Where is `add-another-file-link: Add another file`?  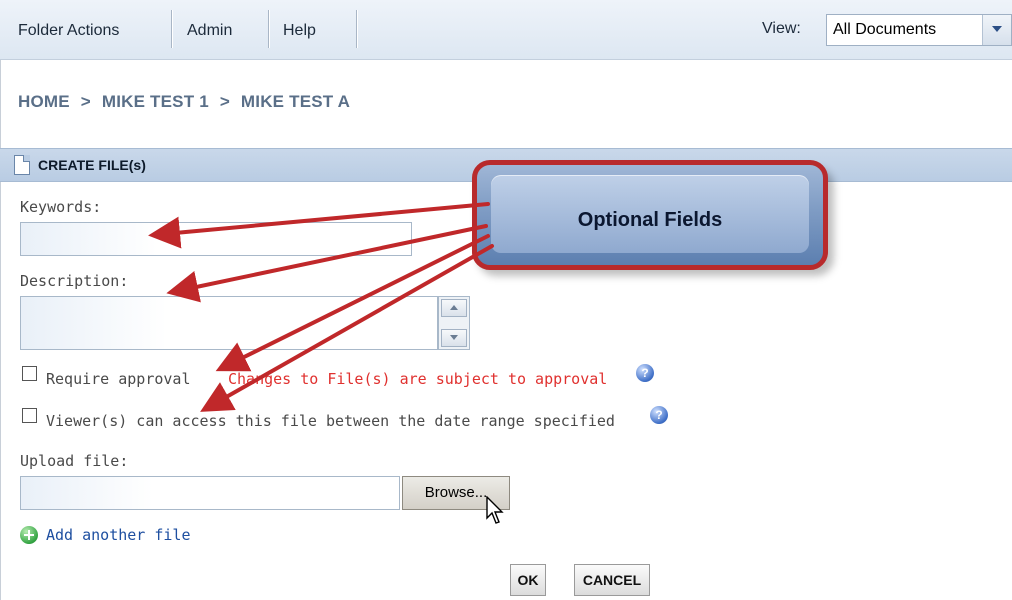
add-another-file-link: Add another file is located at coordinates (118, 535).